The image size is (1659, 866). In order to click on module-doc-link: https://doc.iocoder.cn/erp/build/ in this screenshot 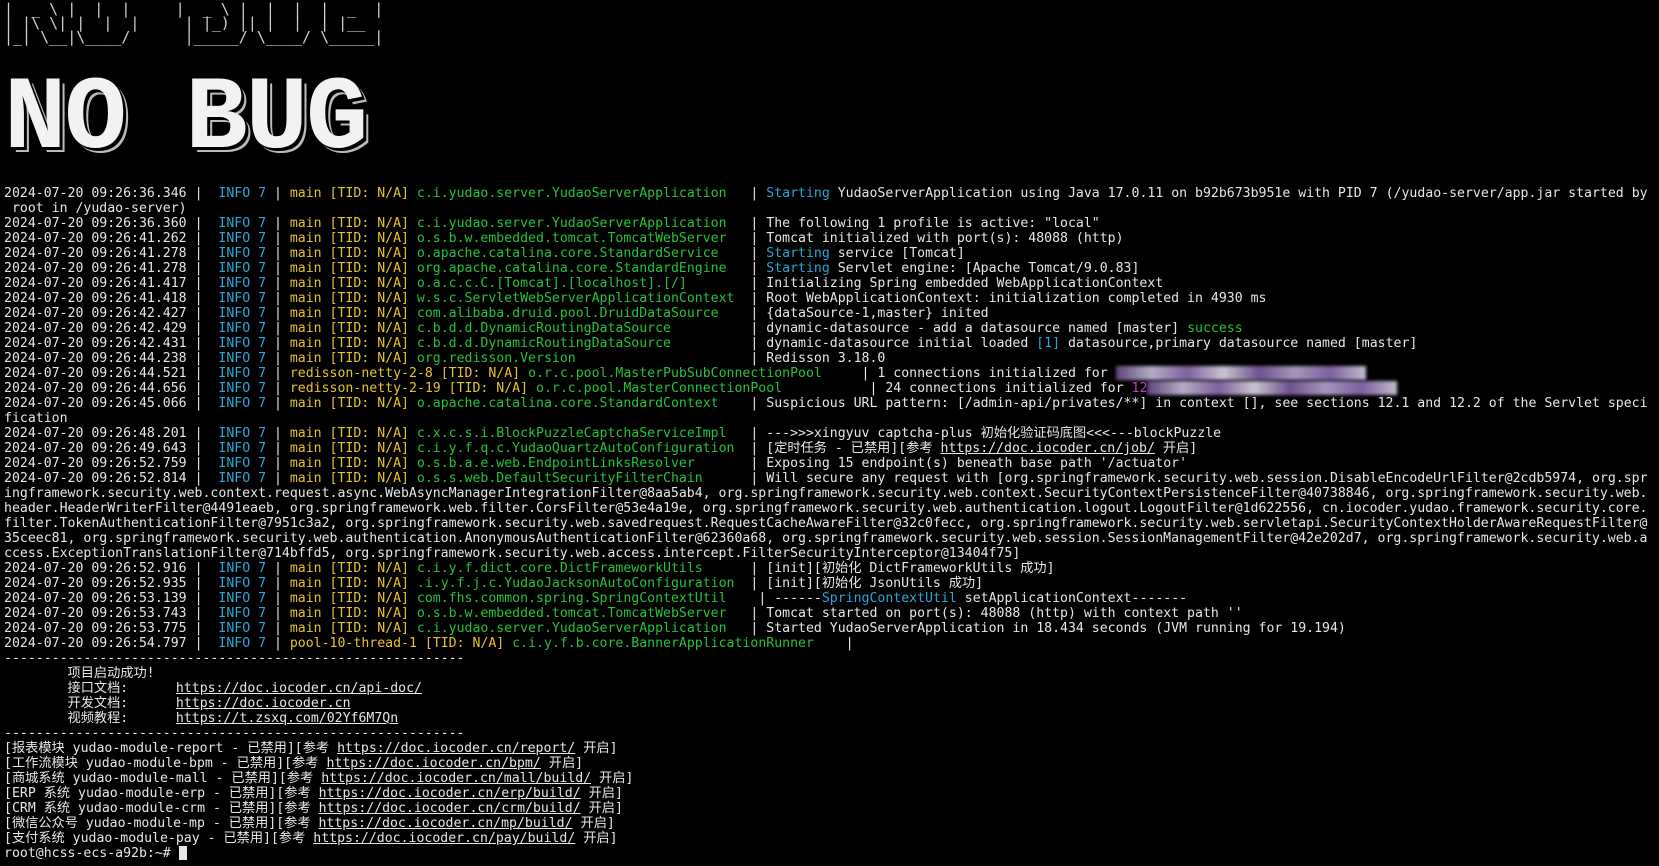, I will do `click(450, 793)`.